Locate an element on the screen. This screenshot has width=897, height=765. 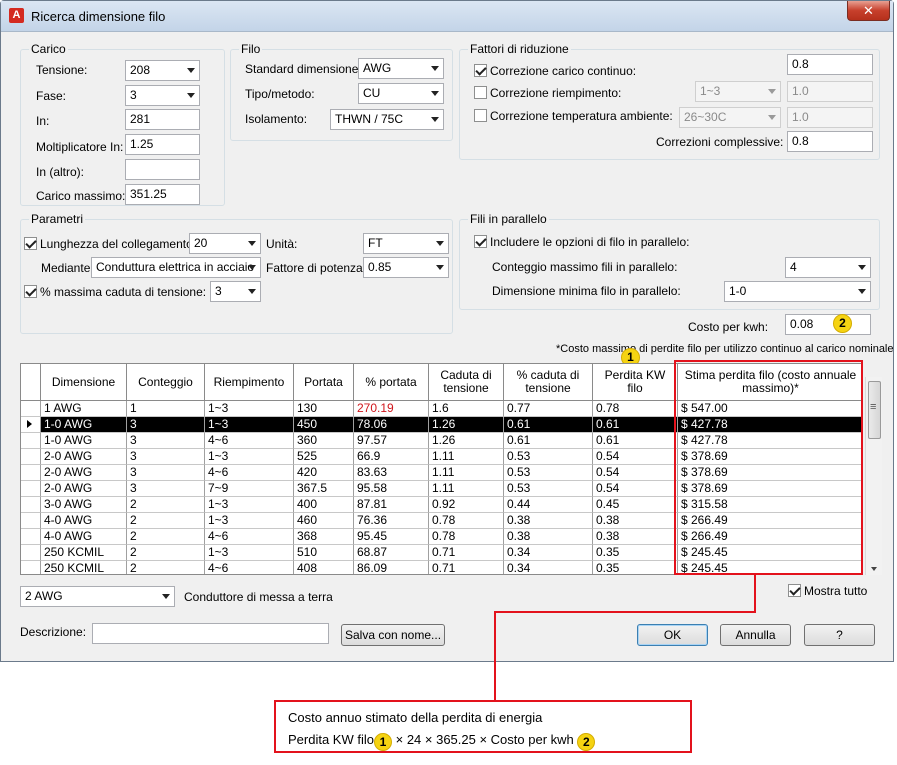
cell-dimensione: 4-0 AWG is located at coordinates (84, 537).